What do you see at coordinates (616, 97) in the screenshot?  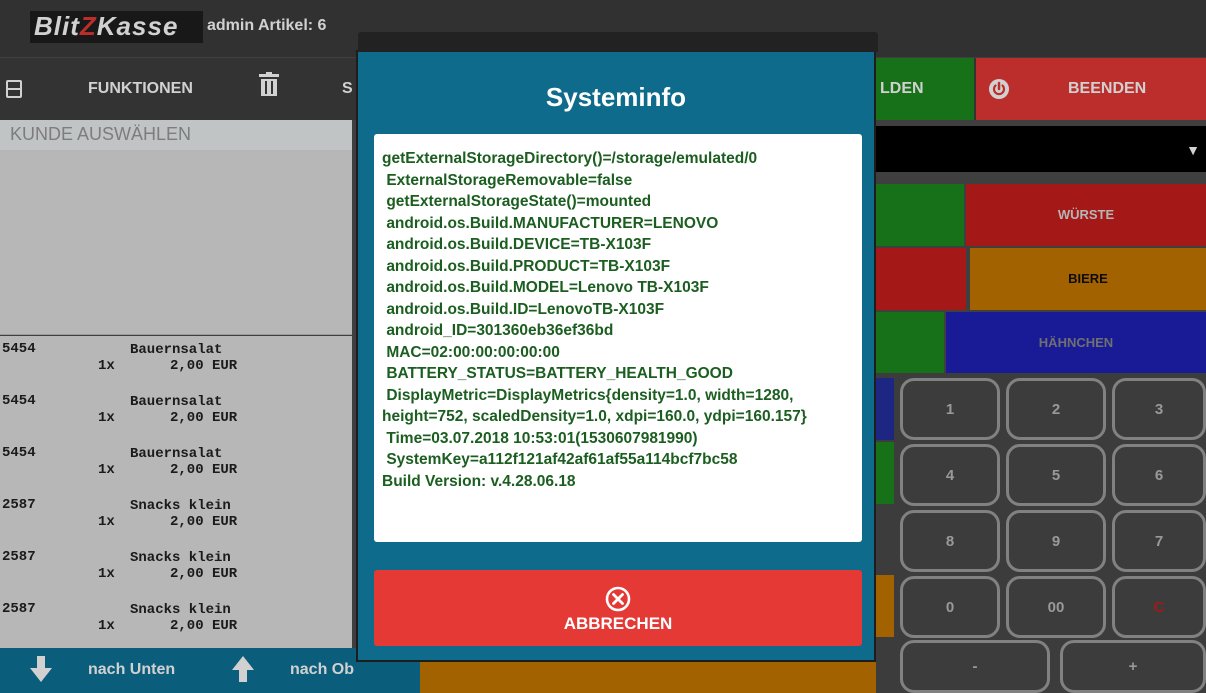 I see `dialog-title: Systeminfo` at bounding box center [616, 97].